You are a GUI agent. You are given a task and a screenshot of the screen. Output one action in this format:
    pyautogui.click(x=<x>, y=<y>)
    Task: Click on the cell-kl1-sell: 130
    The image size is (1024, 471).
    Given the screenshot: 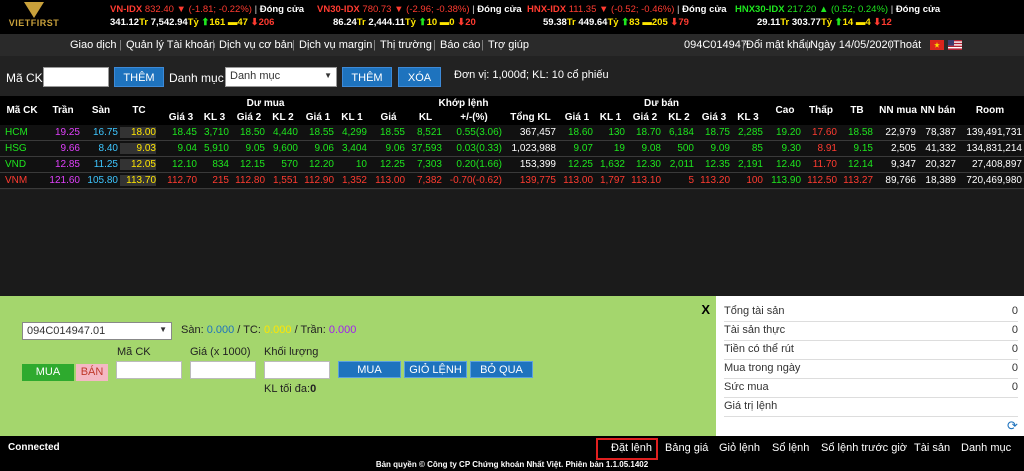 What is the action you would take?
    pyautogui.click(x=616, y=132)
    